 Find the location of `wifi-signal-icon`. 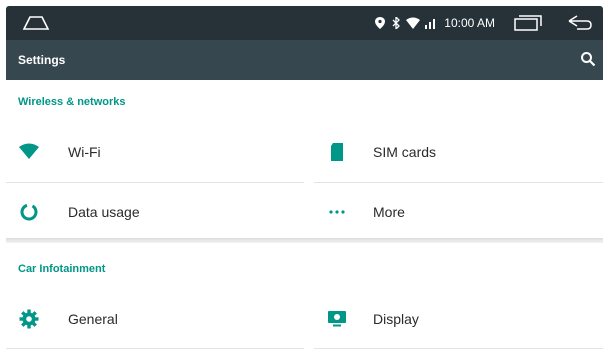

wifi-signal-icon is located at coordinates (413, 23).